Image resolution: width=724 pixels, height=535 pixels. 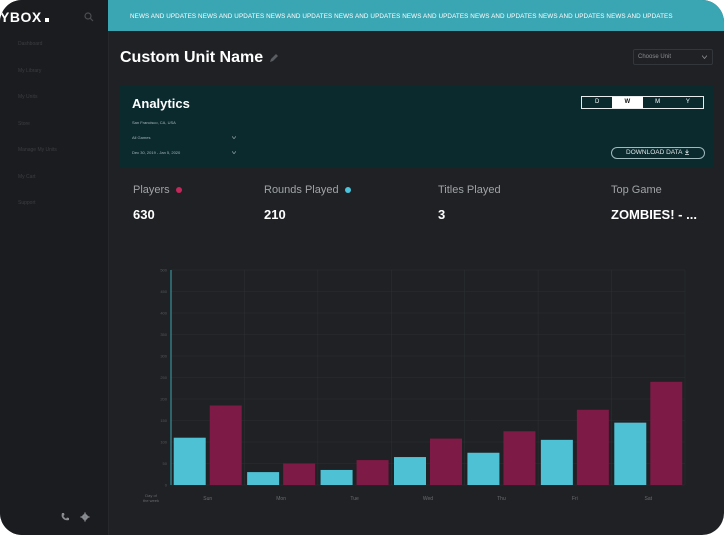 I want to click on x-tick-label: Wed, so click(x=428, y=499).